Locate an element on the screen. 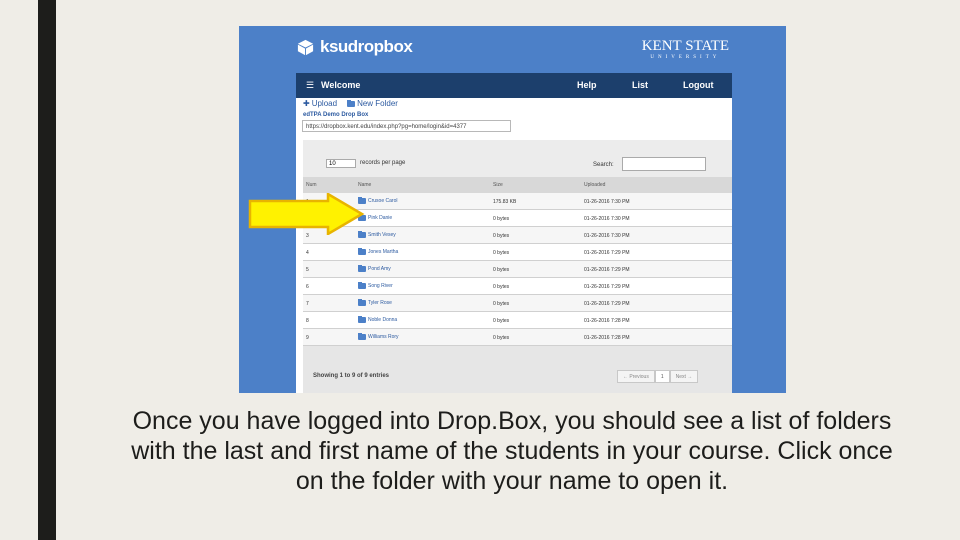 This screenshot has height=540, width=960. search-label: Search: is located at coordinates (603, 165).